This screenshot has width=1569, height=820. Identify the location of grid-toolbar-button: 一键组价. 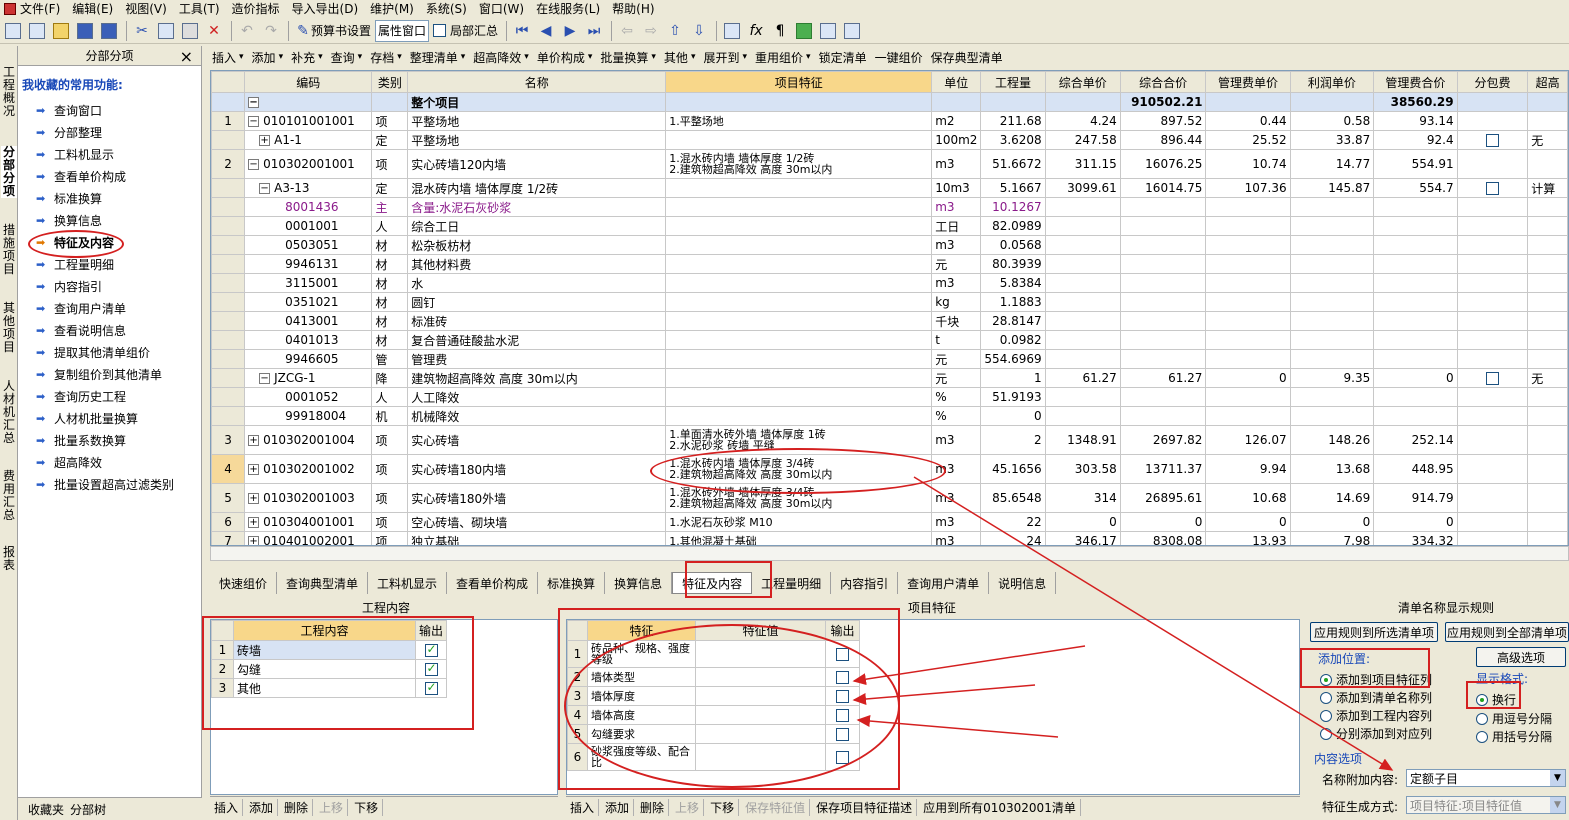
(899, 57).